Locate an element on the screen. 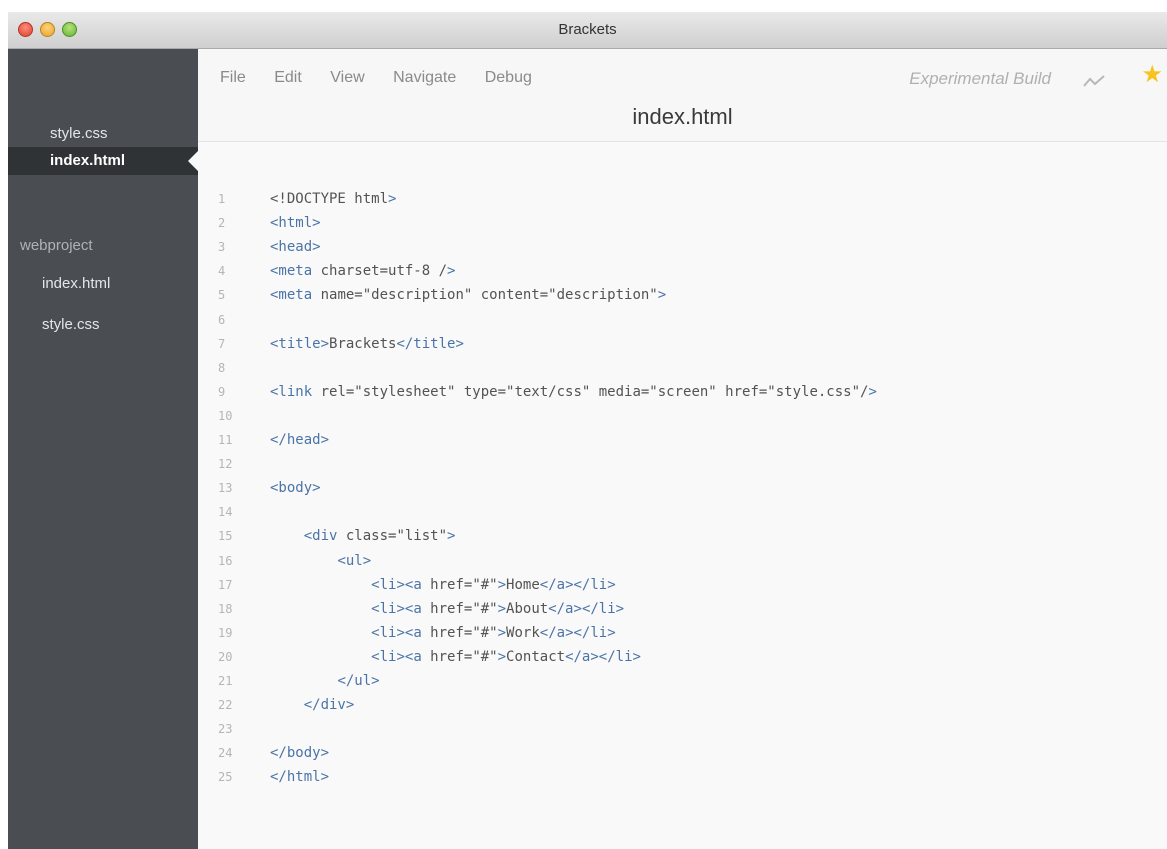 The height and width of the screenshot is (849, 1167). line-number: 15 is located at coordinates (225, 536).